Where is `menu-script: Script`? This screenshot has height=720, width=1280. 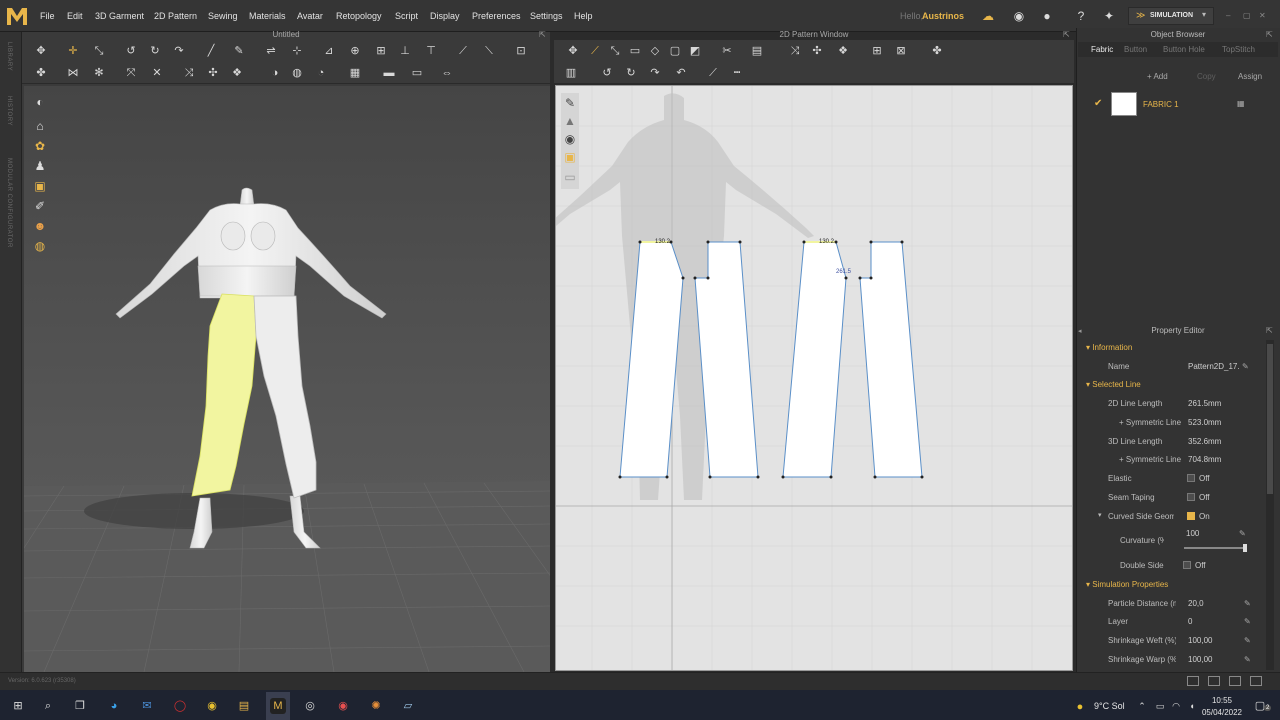 menu-script: Script is located at coordinates (406, 16).